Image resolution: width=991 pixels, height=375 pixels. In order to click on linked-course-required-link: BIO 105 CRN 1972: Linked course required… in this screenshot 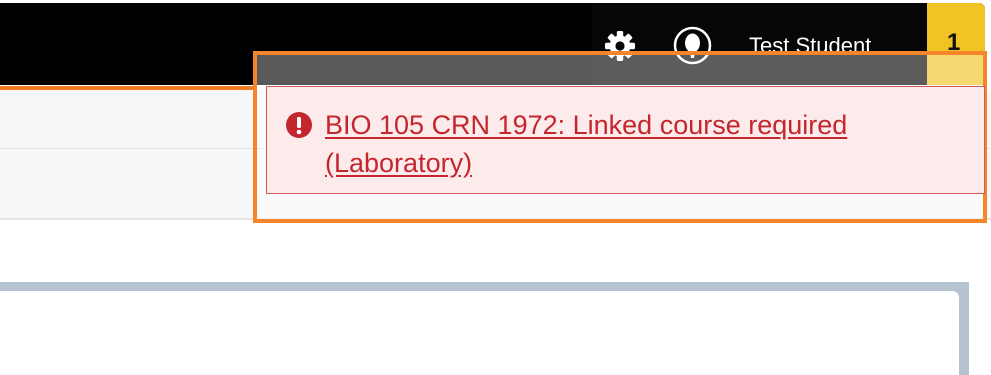, I will do `click(635, 144)`.